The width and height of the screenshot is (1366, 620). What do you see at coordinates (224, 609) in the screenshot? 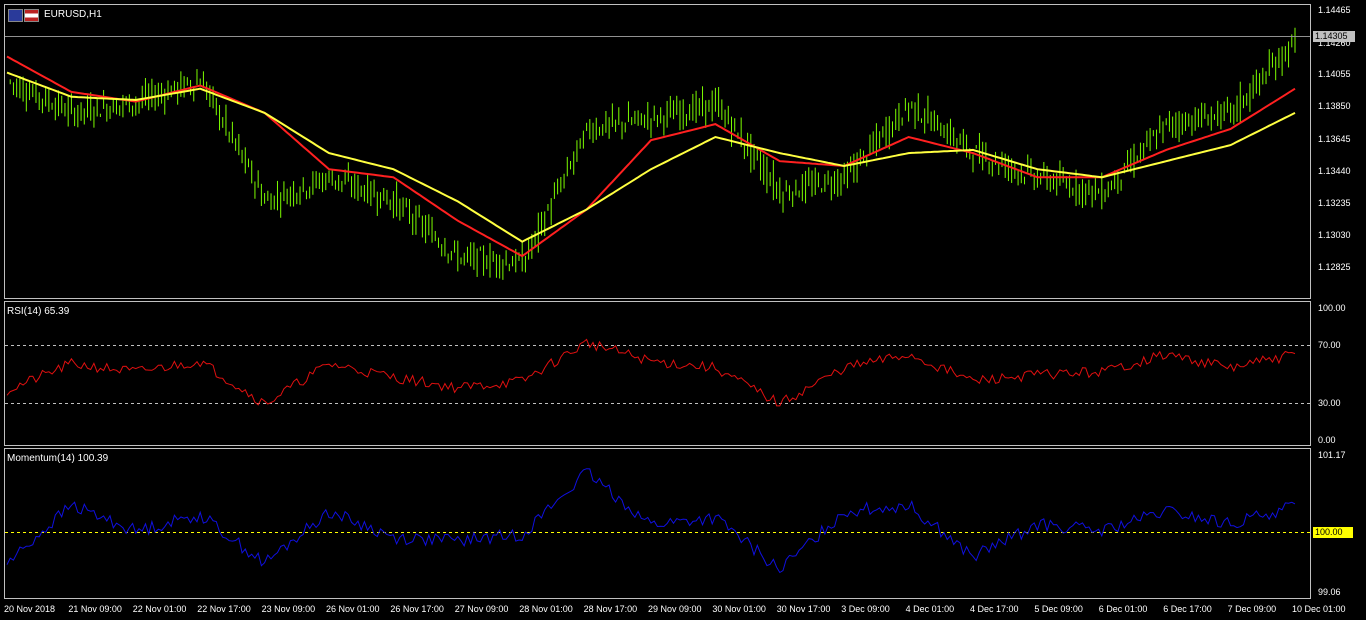
I see `time-axis-label: 22 Nov 17:00` at bounding box center [224, 609].